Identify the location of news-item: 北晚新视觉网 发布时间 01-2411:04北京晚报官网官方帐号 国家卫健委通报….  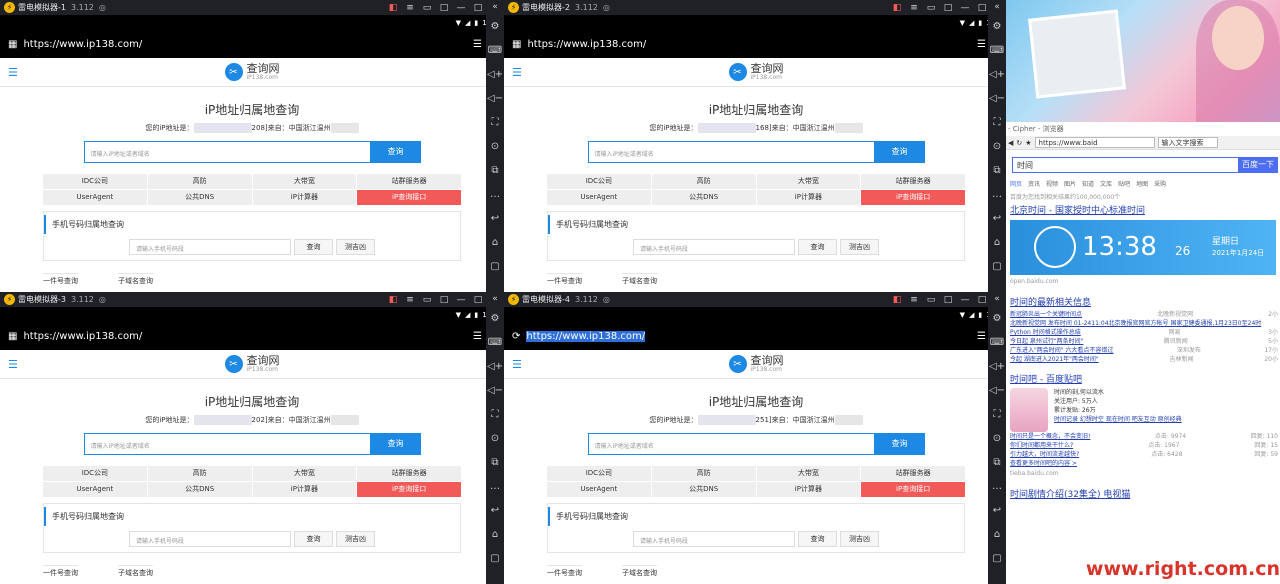
(1145, 323).